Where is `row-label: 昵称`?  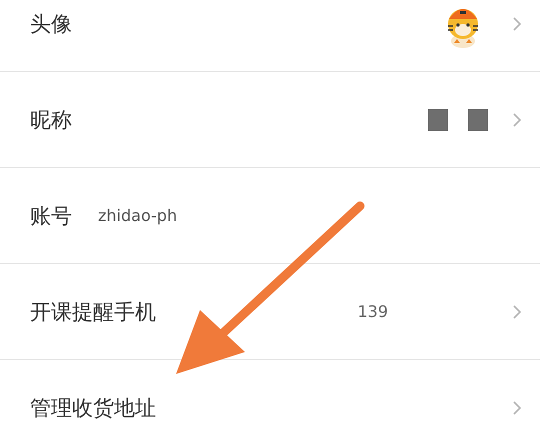 row-label: 昵称 is located at coordinates (51, 120).